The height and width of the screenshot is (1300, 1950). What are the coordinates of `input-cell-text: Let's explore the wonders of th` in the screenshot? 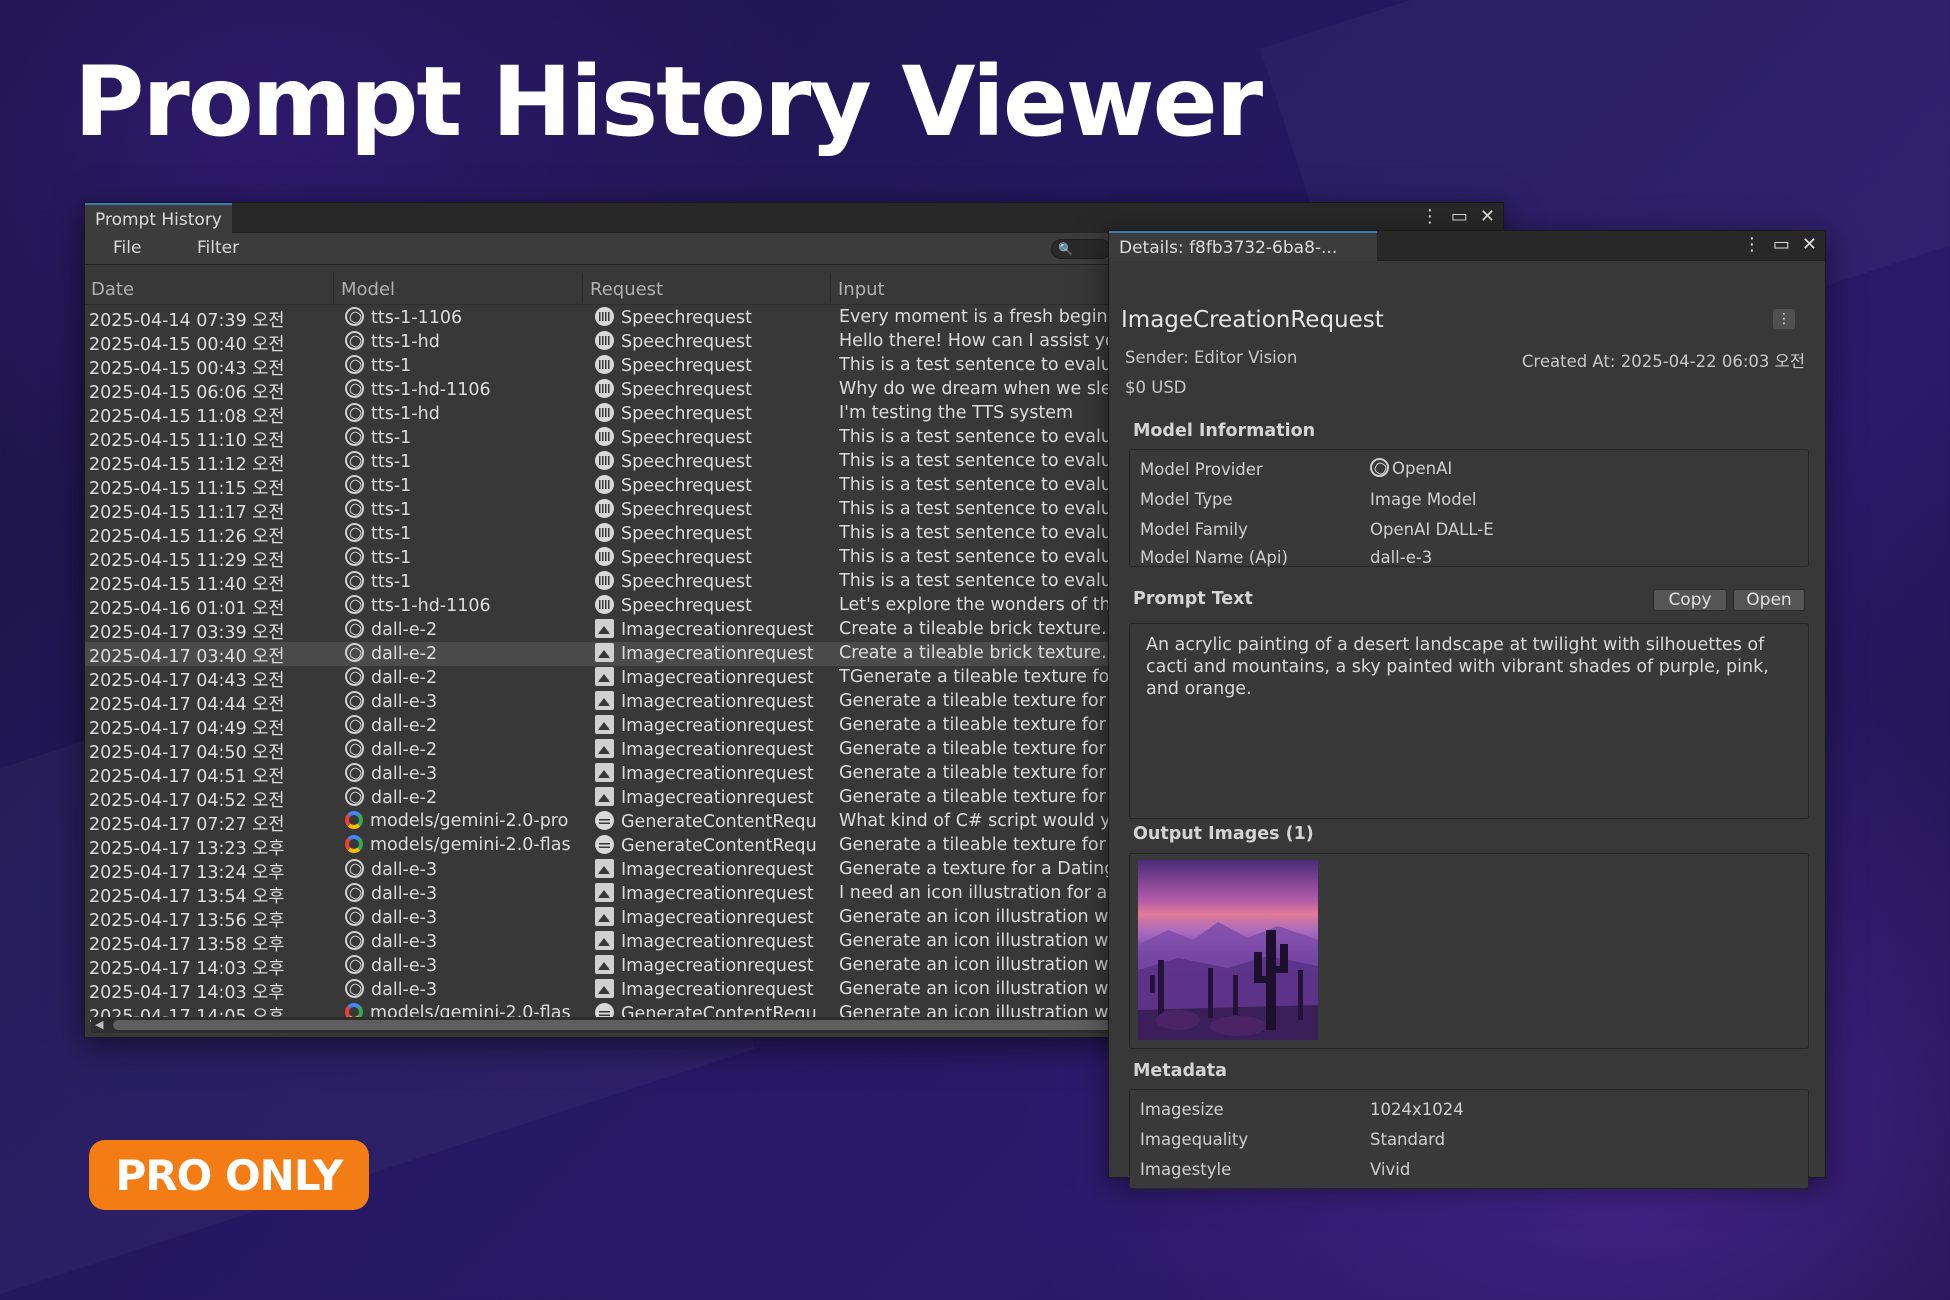 It's located at (975, 605).